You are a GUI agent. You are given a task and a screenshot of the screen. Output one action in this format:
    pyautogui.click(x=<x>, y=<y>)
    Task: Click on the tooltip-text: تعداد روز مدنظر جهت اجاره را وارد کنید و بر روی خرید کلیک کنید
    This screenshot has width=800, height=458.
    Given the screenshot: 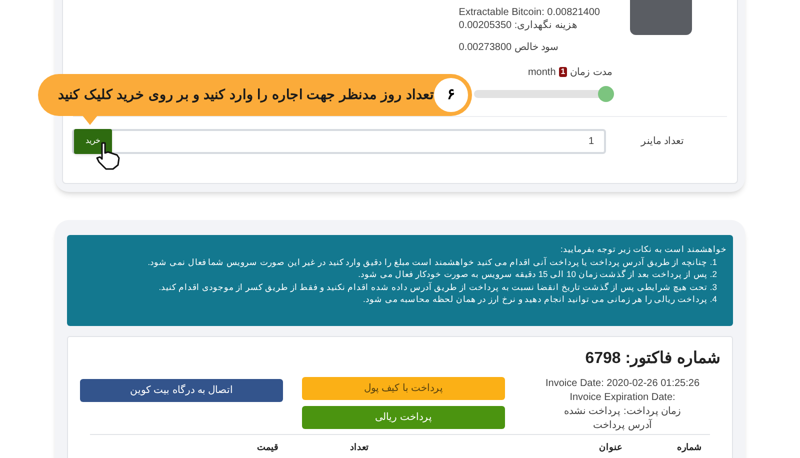 What is the action you would take?
    pyautogui.click(x=246, y=95)
    